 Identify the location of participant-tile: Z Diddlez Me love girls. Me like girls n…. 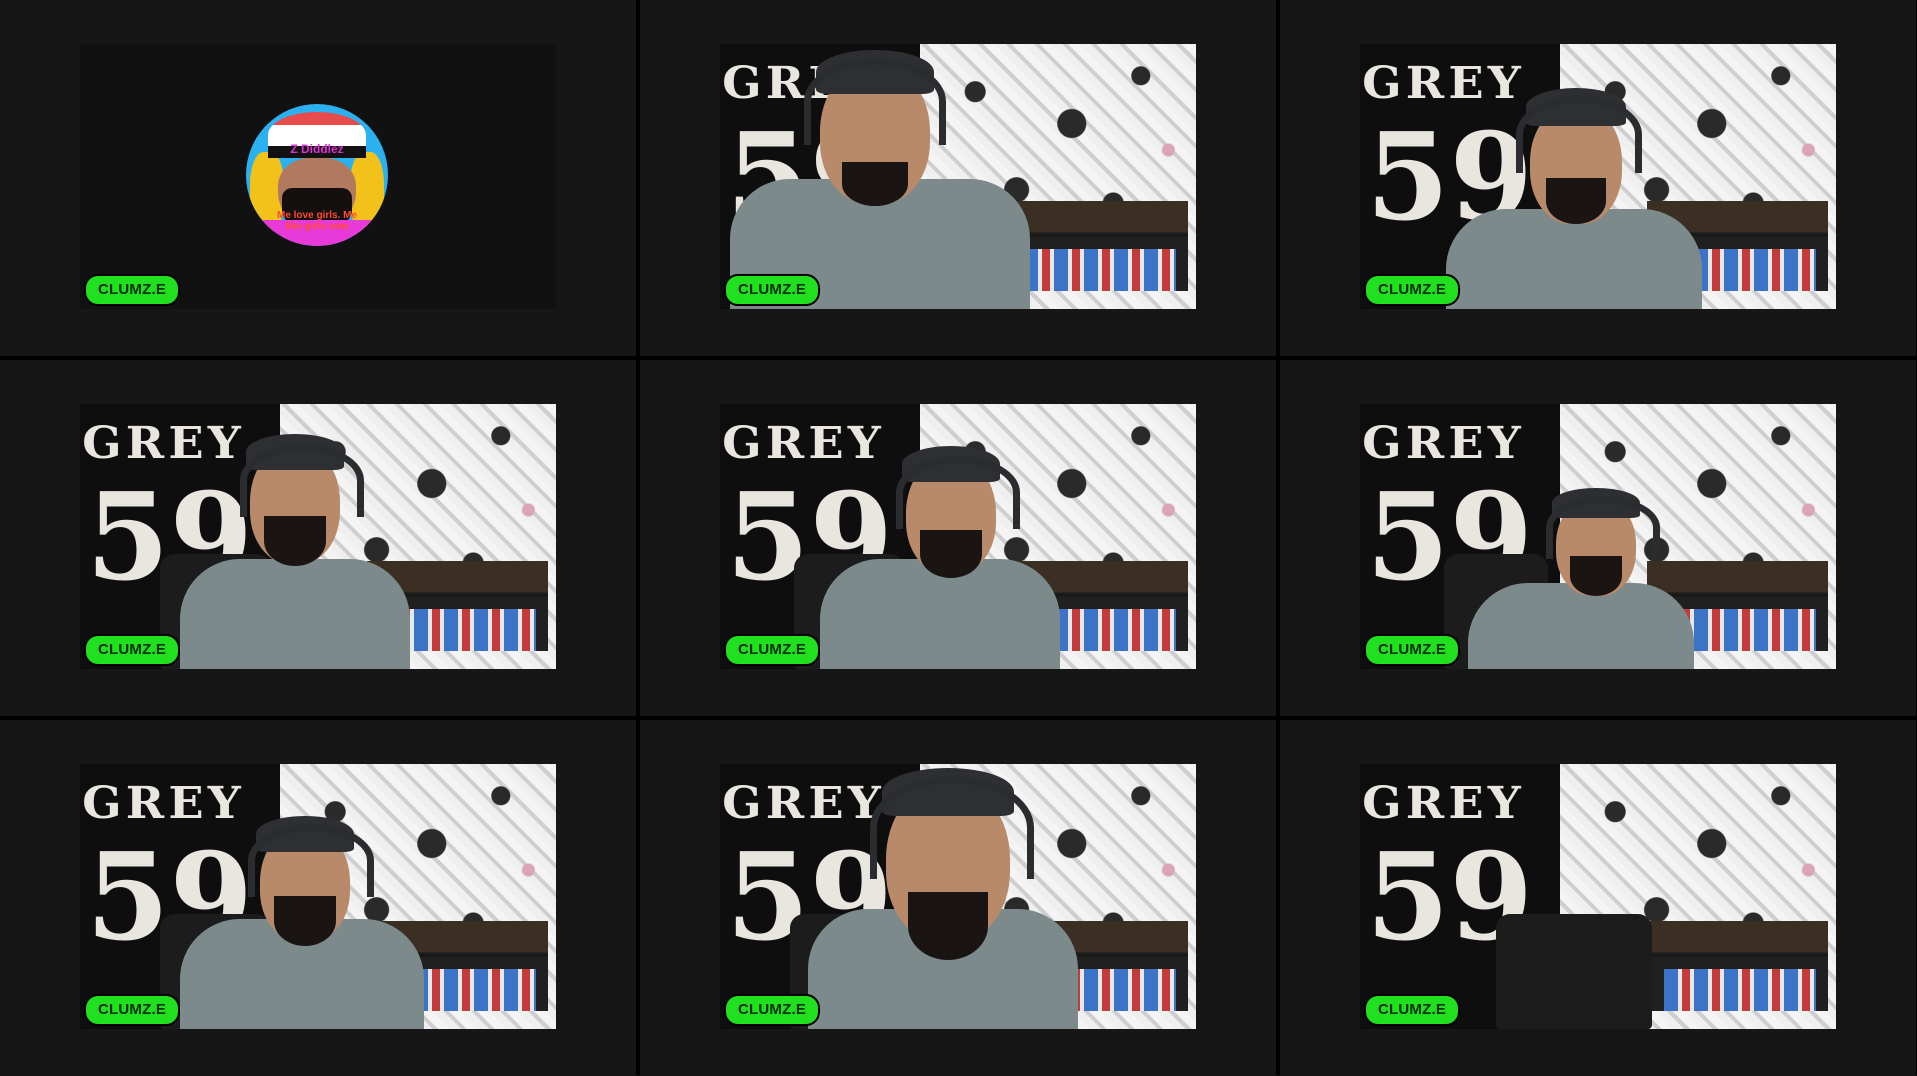
(318, 178).